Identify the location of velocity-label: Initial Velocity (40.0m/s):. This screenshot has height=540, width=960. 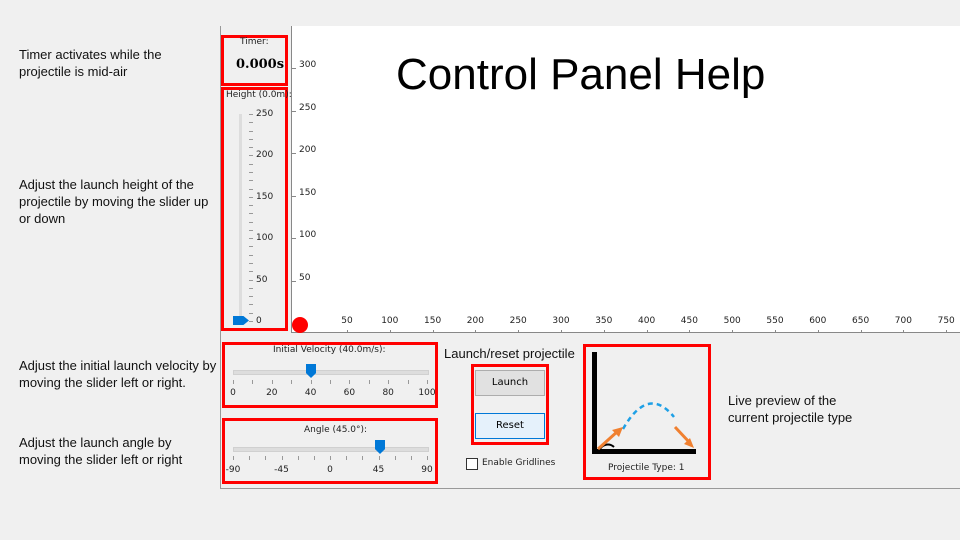
(329, 350).